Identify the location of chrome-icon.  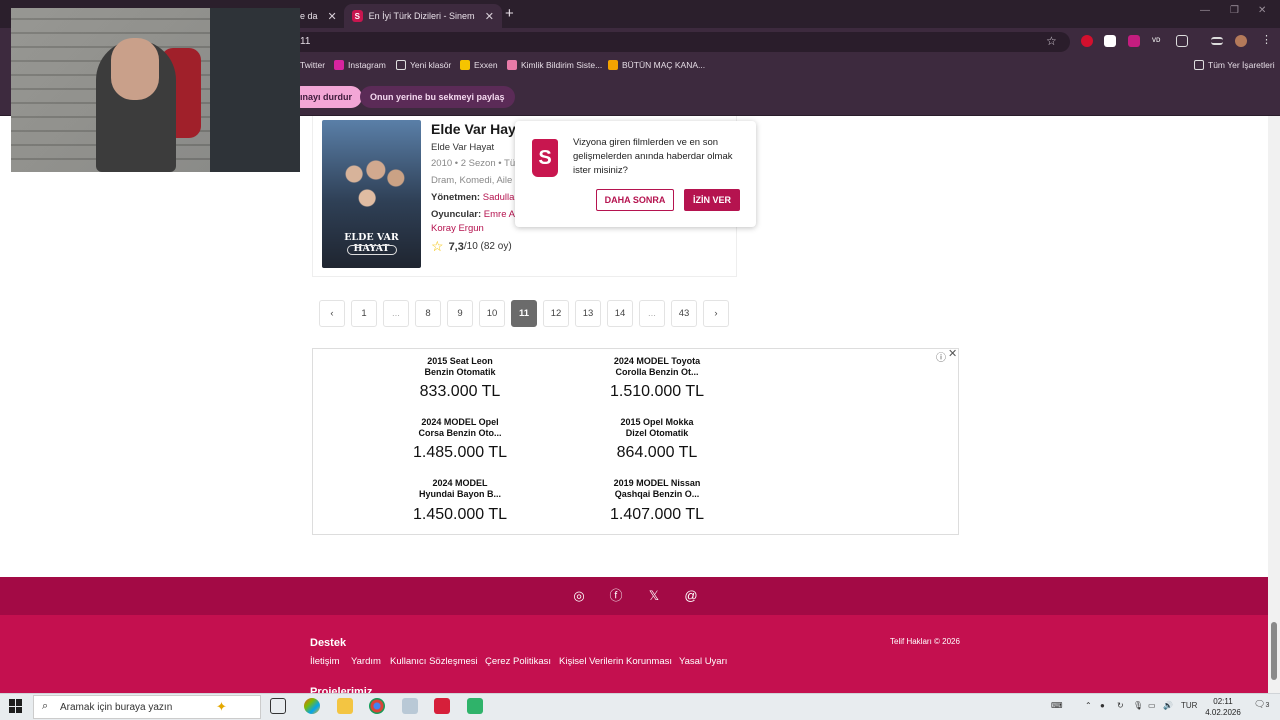
(377, 706).